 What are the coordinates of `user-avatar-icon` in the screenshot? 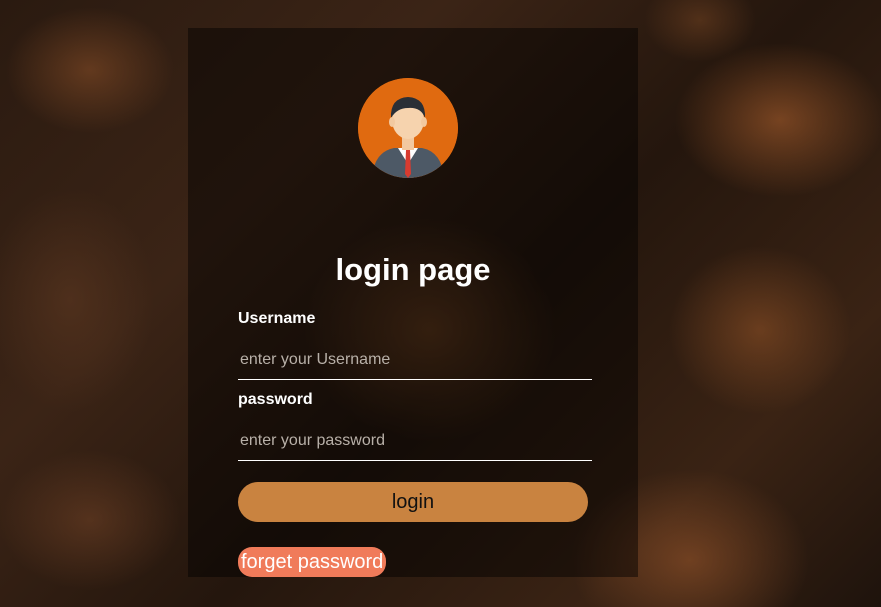 It's located at (408, 128).